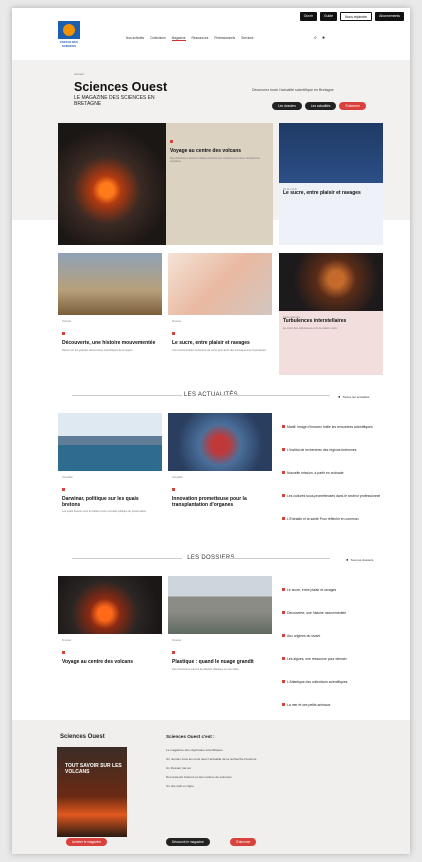 The image size is (422, 862). I want to click on site-logo: ESPACE DES SCIENCES, so click(69, 34).